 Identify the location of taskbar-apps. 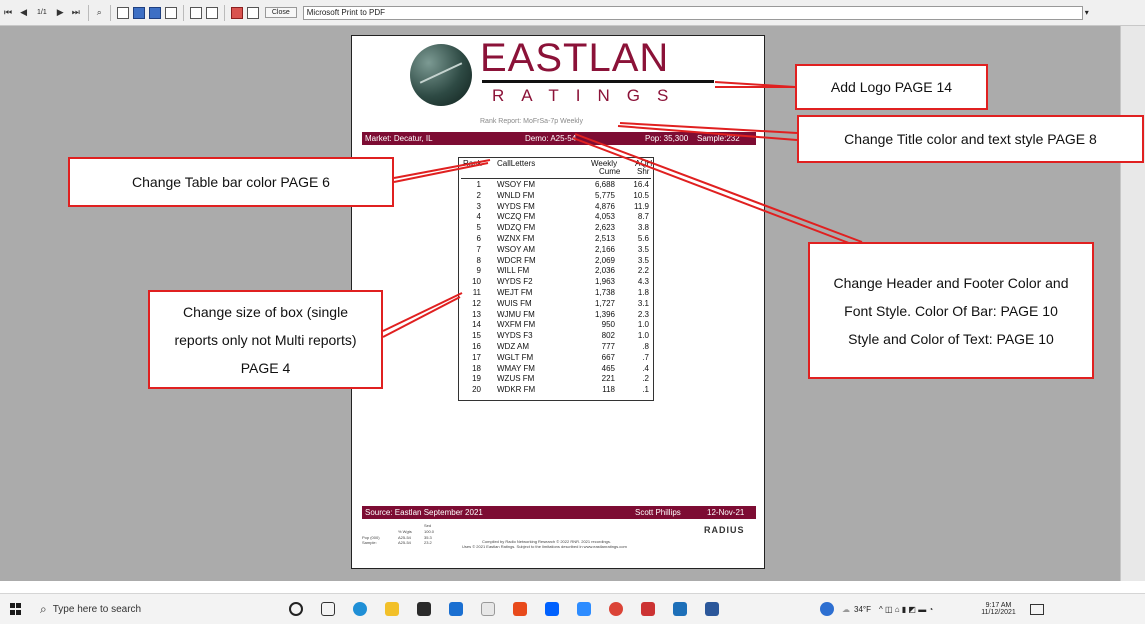
(504, 609).